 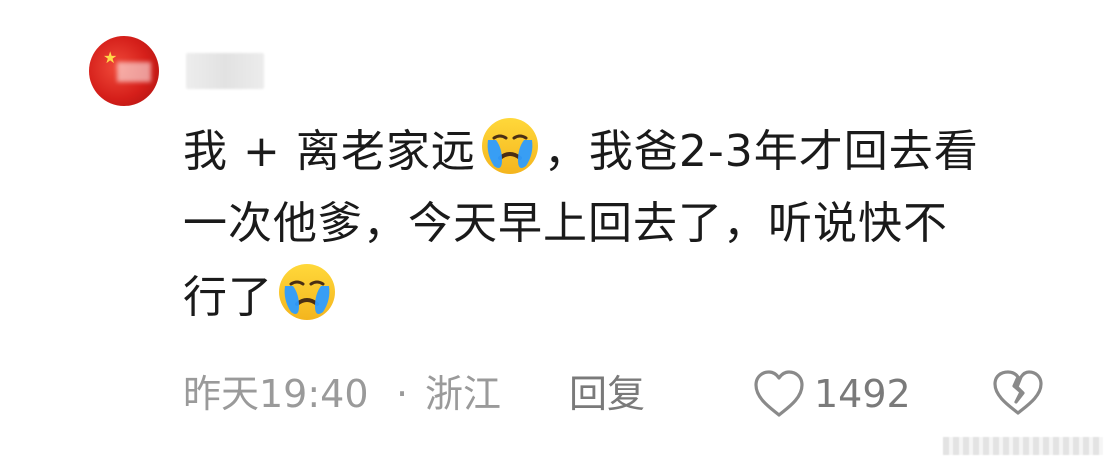 What do you see at coordinates (779, 393) in the screenshot?
I see `heart-icon` at bounding box center [779, 393].